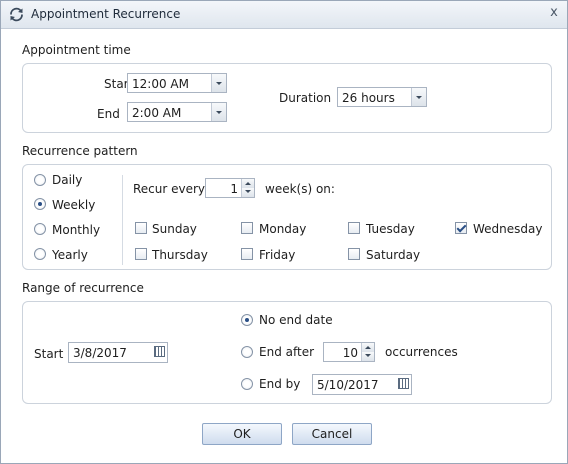 This screenshot has height=464, width=568. What do you see at coordinates (247, 254) in the screenshot?
I see `friday-checkbox` at bounding box center [247, 254].